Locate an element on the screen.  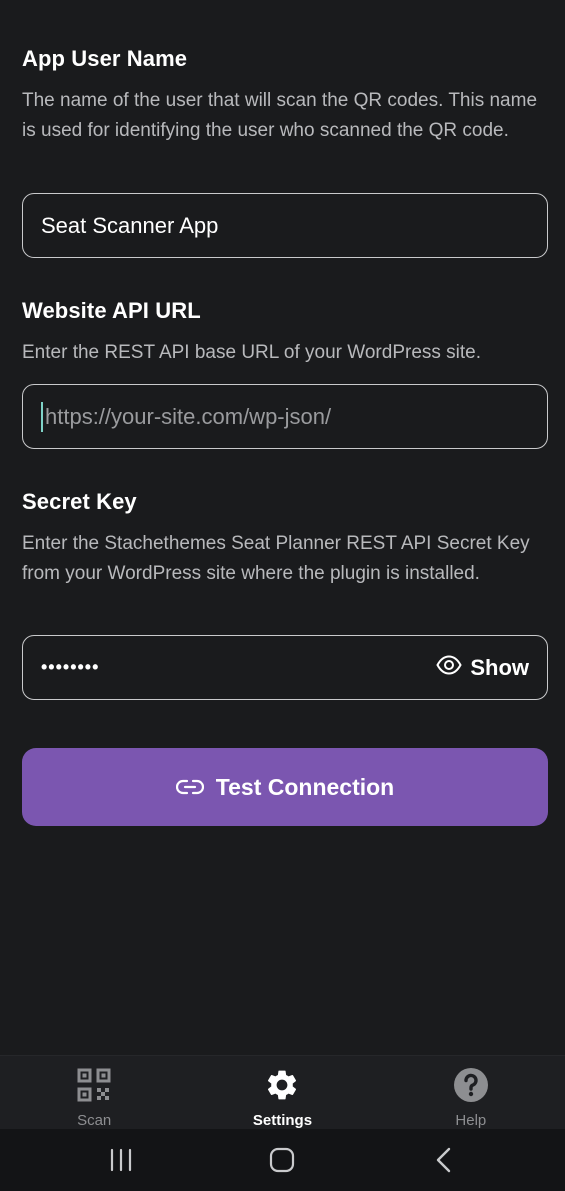
secret-key-field: •••••••• Show is located at coordinates (285, 667).